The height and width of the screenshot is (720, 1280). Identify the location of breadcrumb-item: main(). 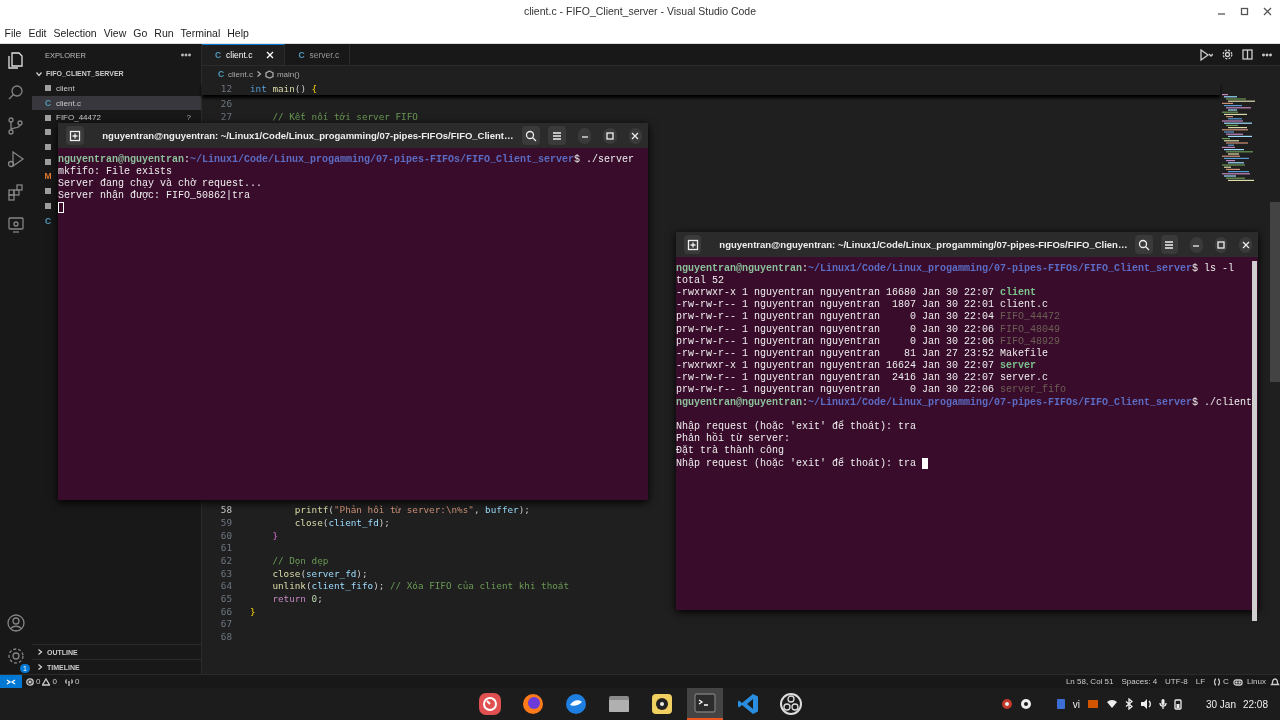
(288, 74).